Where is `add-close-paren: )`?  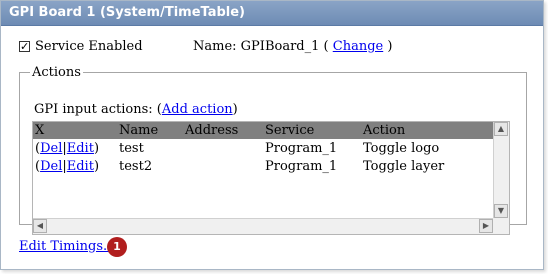
add-close-paren: ) is located at coordinates (235, 109).